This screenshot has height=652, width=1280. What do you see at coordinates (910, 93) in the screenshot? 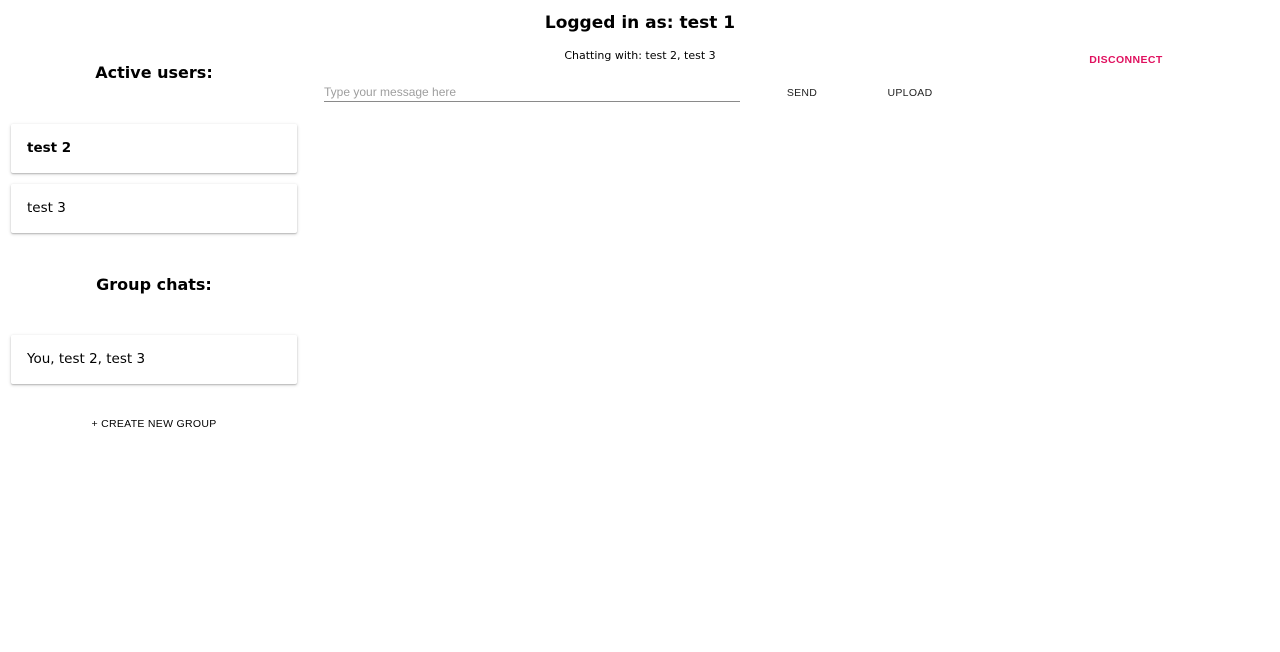
I see `upload-button: UPLOAD` at bounding box center [910, 93].